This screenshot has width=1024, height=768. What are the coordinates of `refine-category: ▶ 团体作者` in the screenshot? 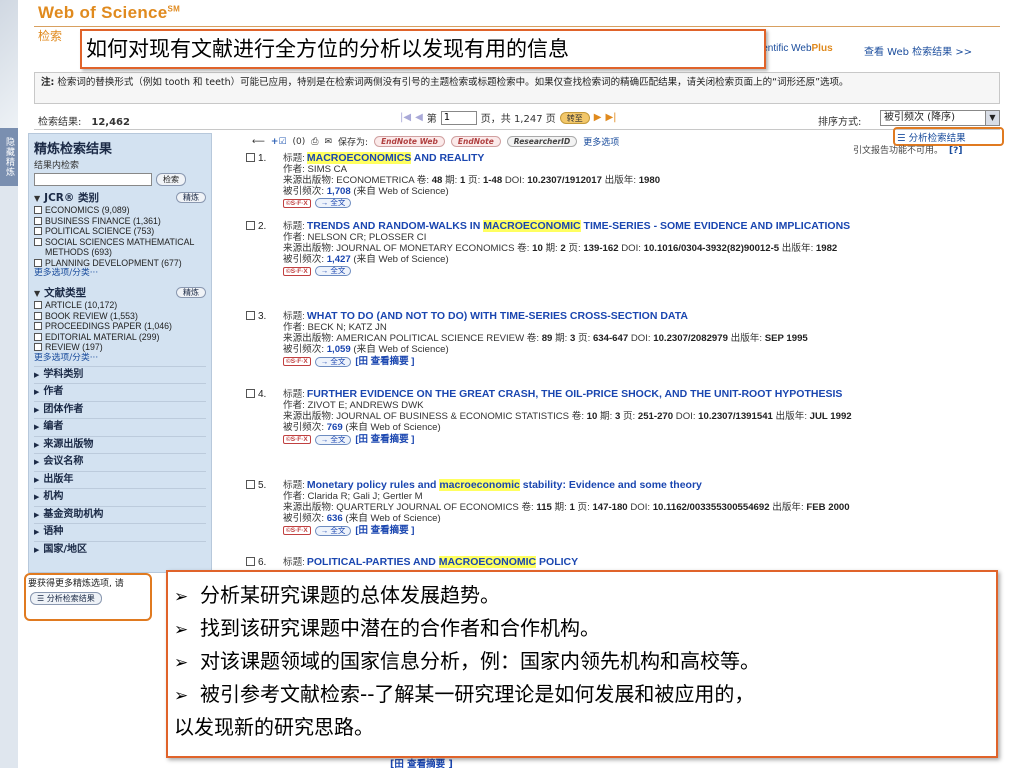 It's located at (120, 409).